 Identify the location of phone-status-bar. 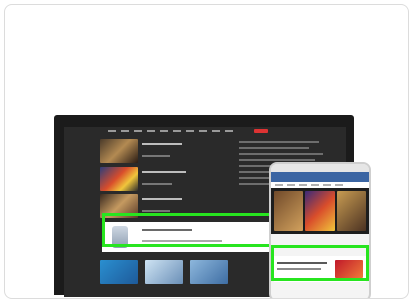
(320, 168).